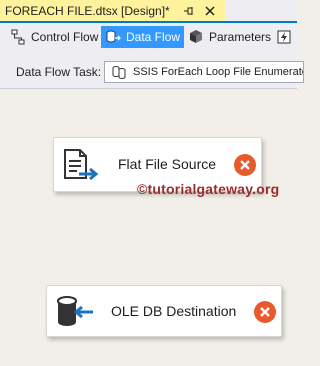 This screenshot has width=320, height=366. I want to click on ole-db-destination-label: OLE DB Destination, so click(174, 311).